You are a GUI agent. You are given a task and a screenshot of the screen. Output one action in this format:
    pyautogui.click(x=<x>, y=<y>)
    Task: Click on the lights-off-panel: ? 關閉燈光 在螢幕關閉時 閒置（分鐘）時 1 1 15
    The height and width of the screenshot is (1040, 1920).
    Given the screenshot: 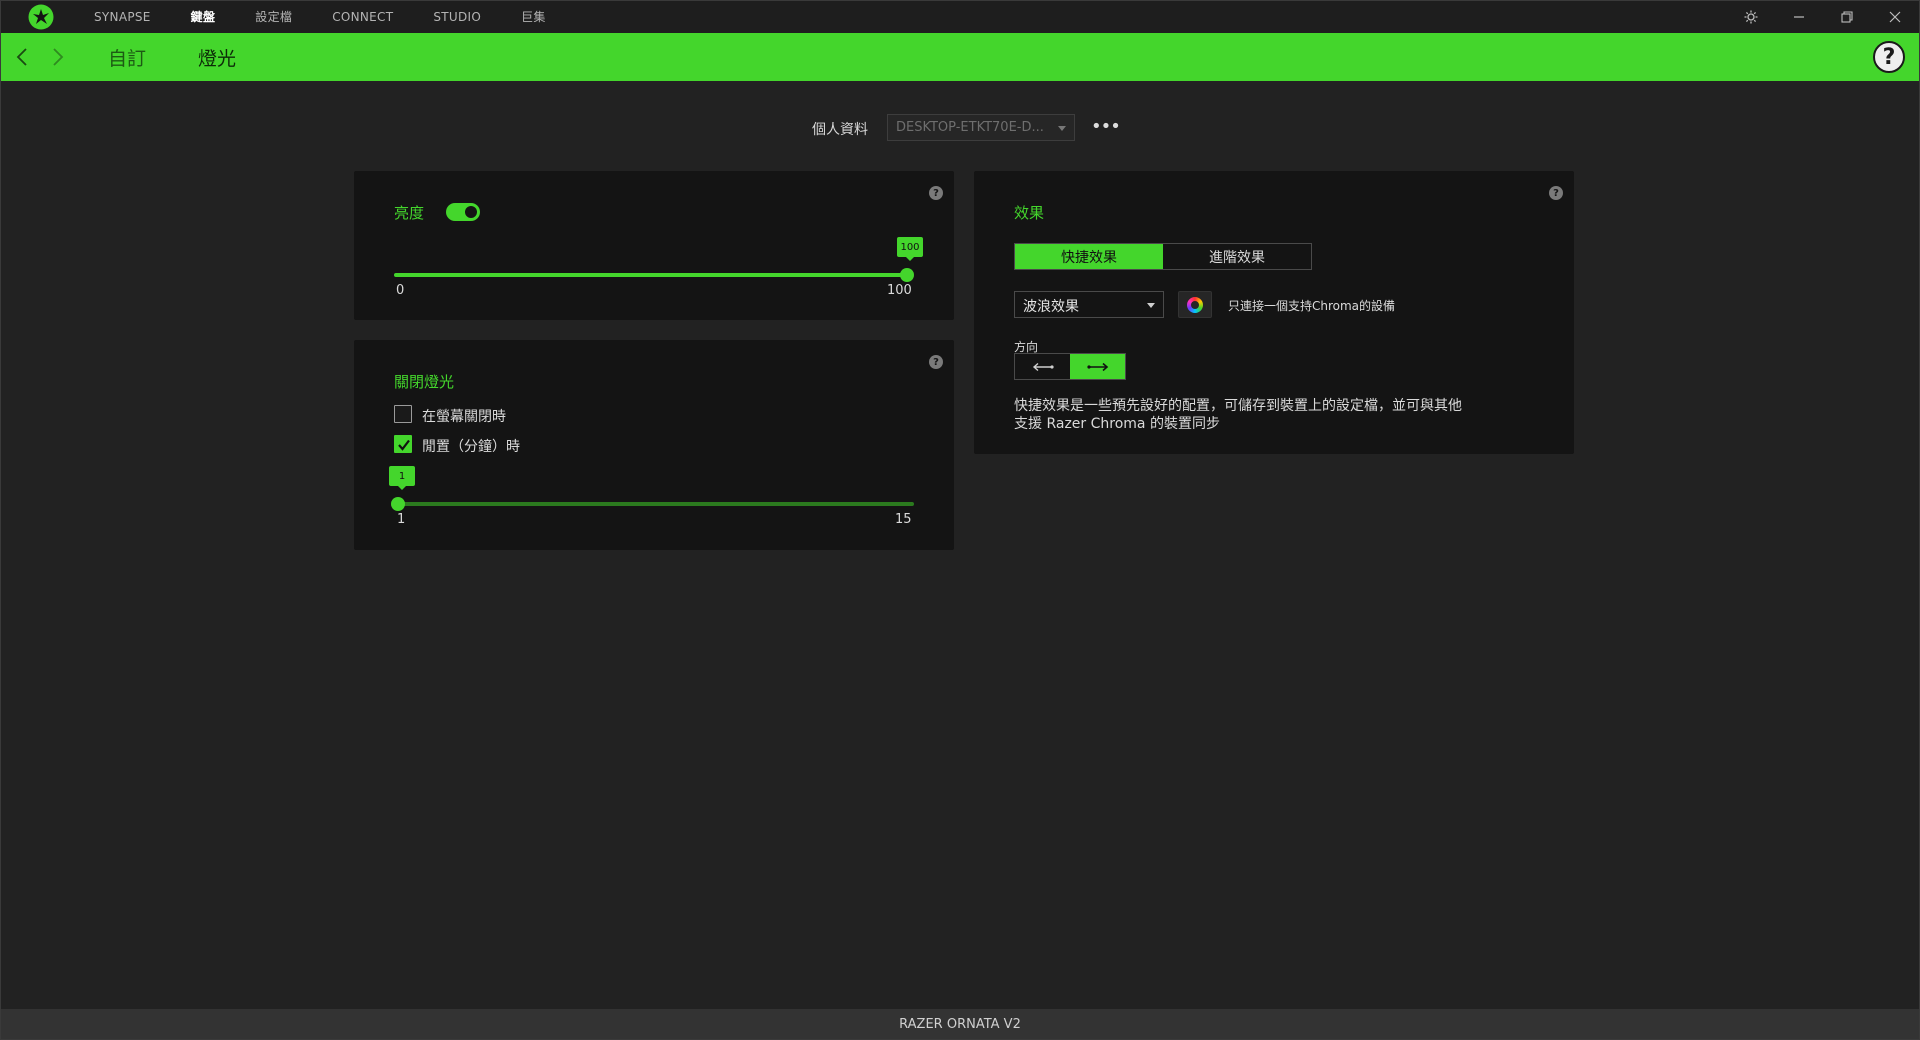 What is the action you would take?
    pyautogui.click(x=654, y=445)
    